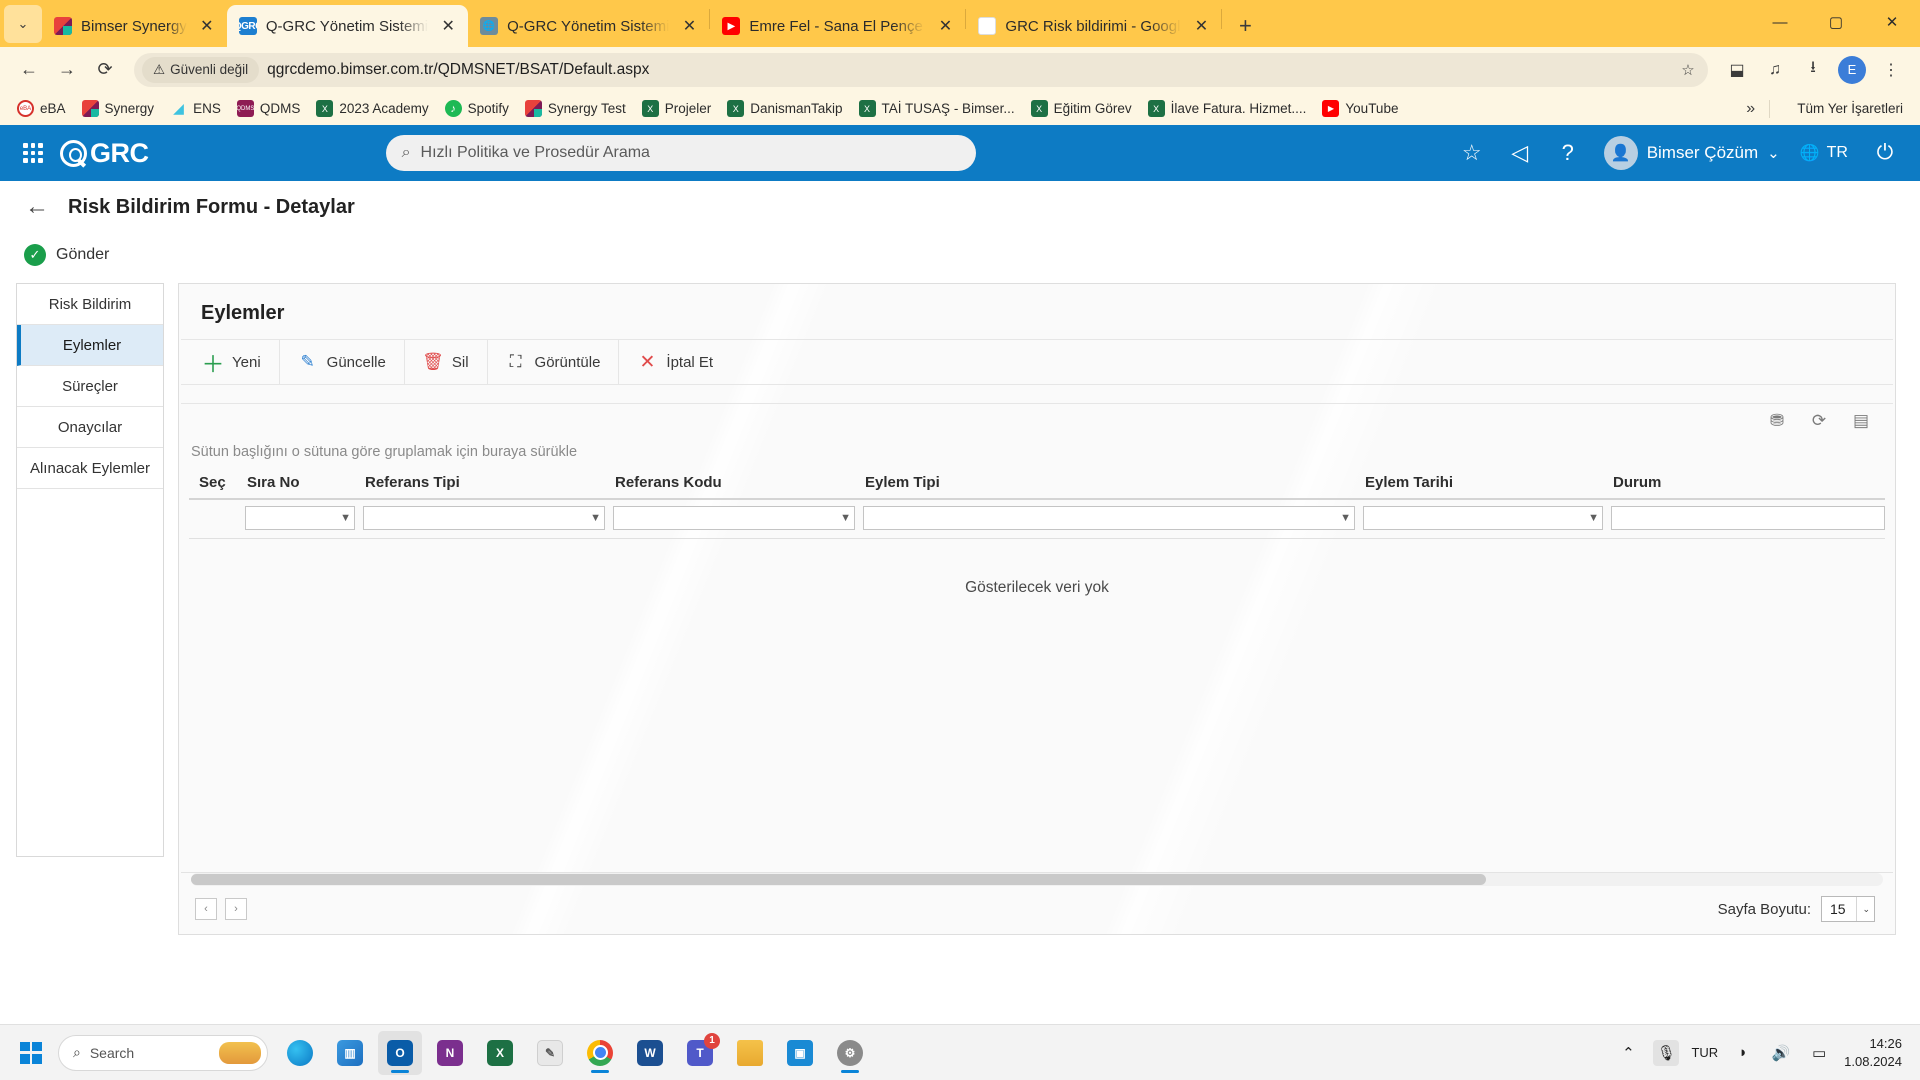 Image resolution: width=1920 pixels, height=1080 pixels. What do you see at coordinates (1688, 70) in the screenshot?
I see `bookmark-star-icon: ☆` at bounding box center [1688, 70].